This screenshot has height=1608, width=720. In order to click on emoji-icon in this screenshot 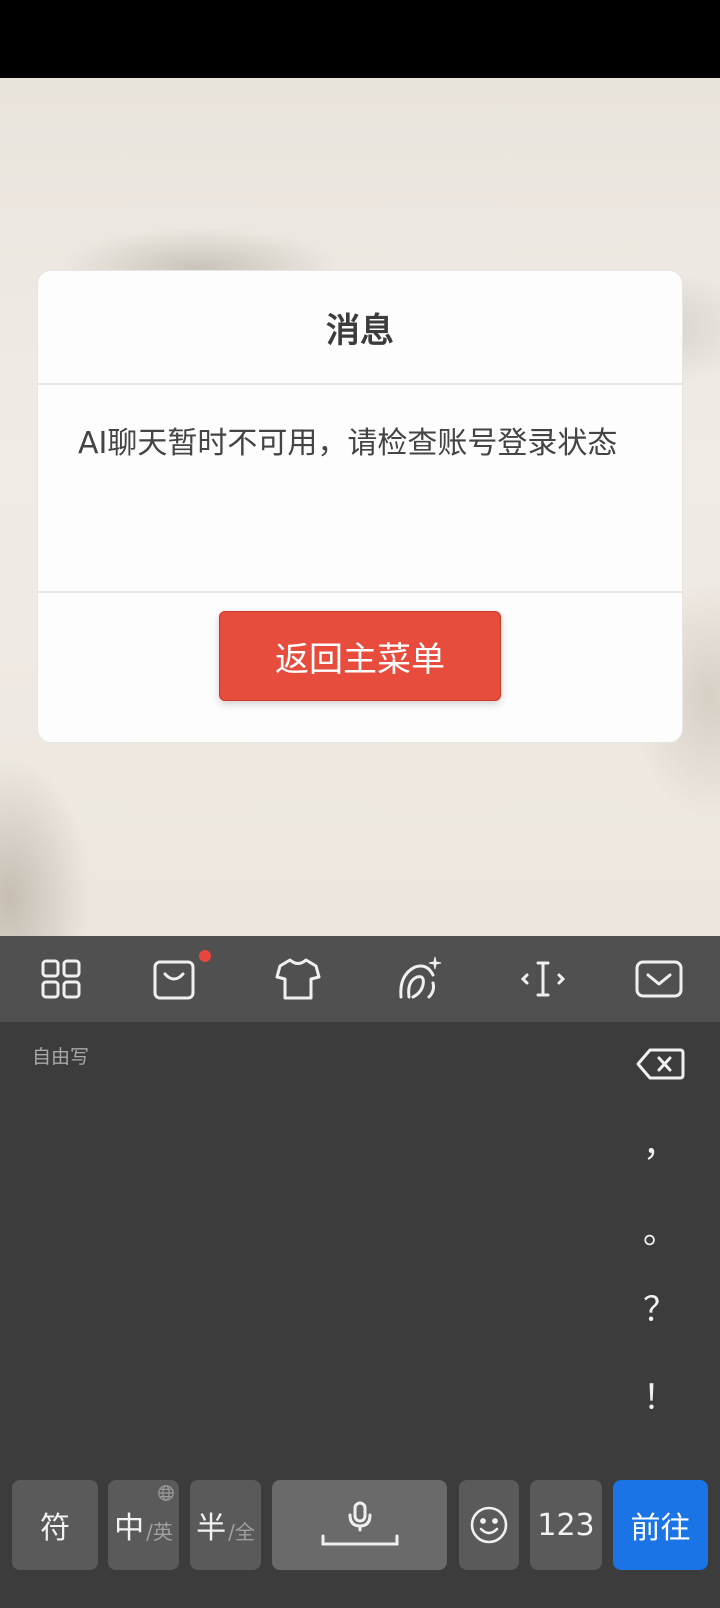, I will do `click(489, 1525)`.